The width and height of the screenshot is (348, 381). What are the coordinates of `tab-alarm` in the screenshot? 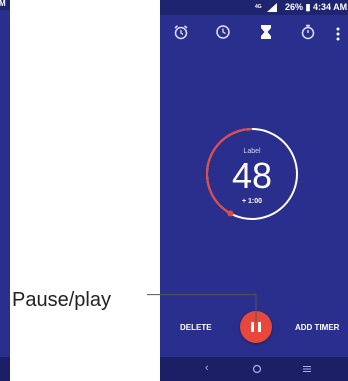 It's located at (181, 34).